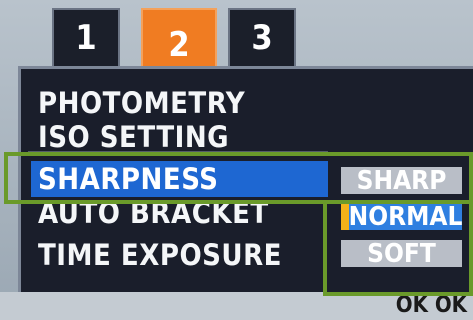  I want to click on tab-3: 3, so click(262, 38).